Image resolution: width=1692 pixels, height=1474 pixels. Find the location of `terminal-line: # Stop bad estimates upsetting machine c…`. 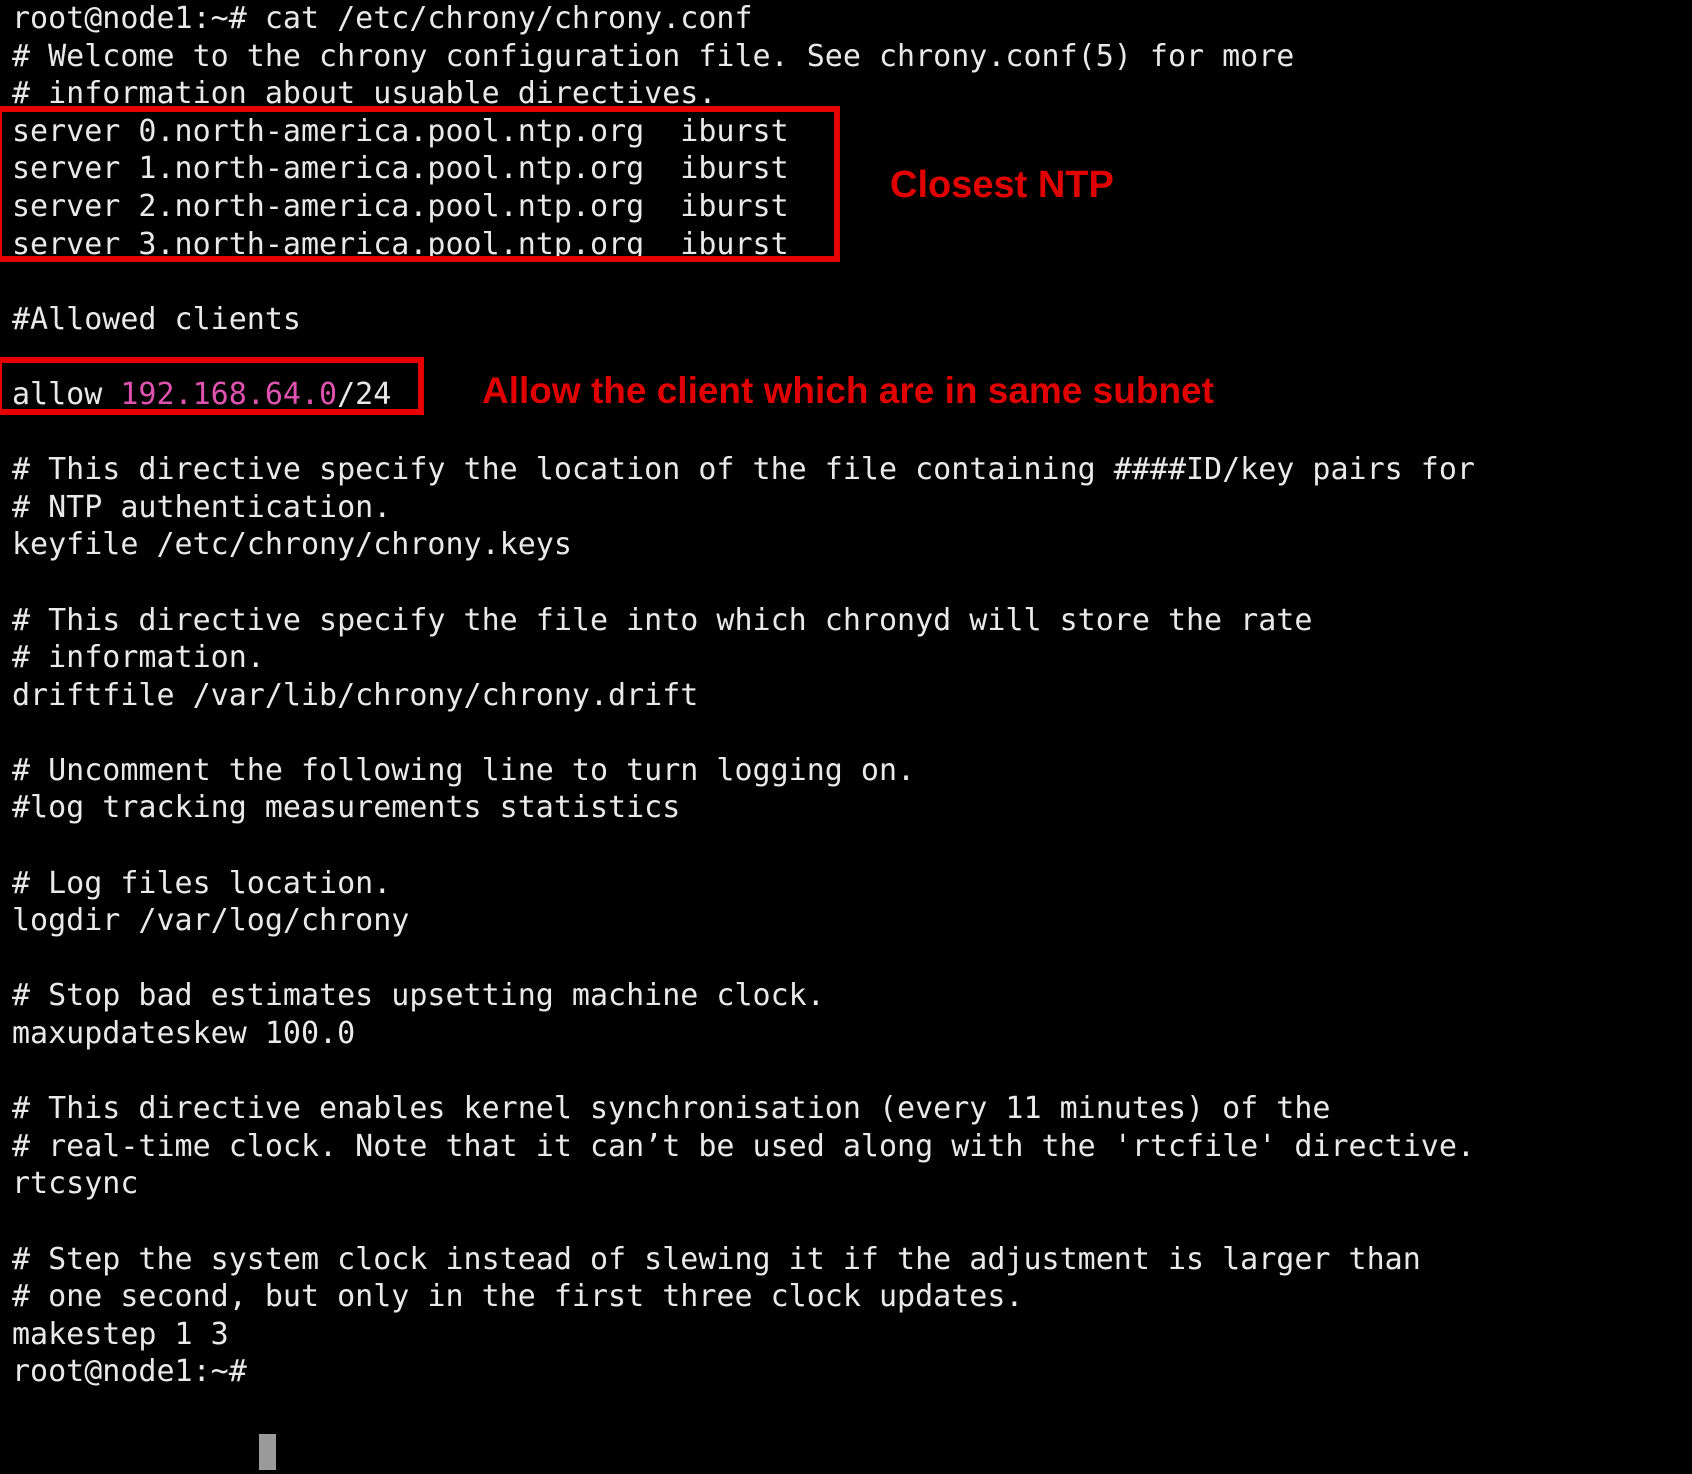

terminal-line: # Stop bad estimates upsetting machine c… is located at coordinates (418, 996).